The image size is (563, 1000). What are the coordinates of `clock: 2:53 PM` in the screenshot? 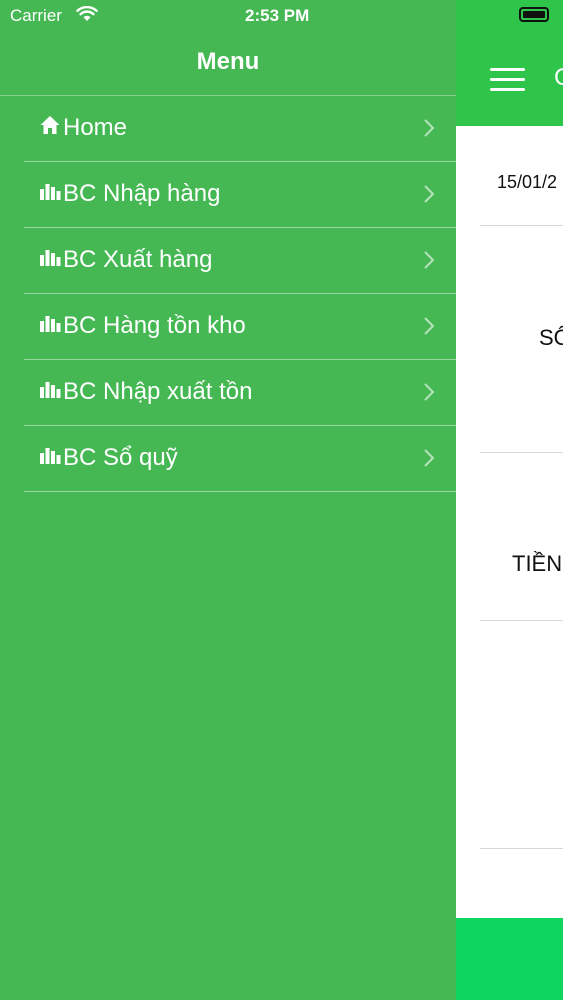 It's located at (277, 15).